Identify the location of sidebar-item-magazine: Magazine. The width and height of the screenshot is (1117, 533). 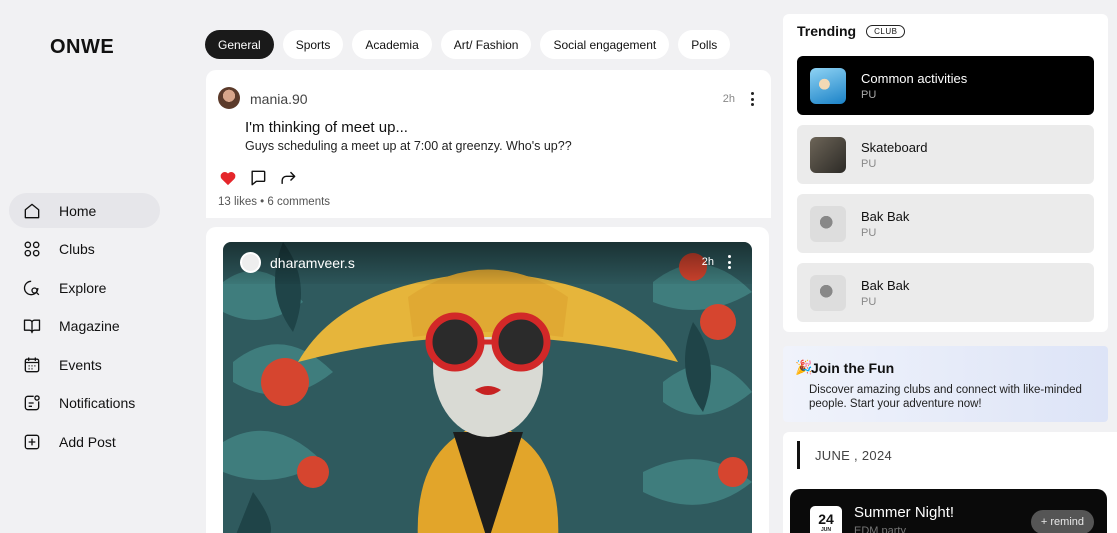
(84, 326).